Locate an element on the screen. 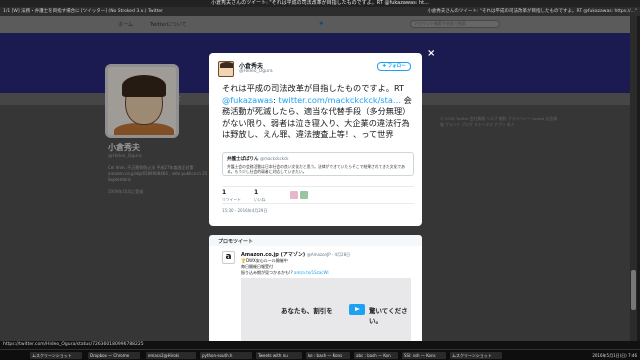  follow-button: ✚ フォロー is located at coordinates (394, 66).